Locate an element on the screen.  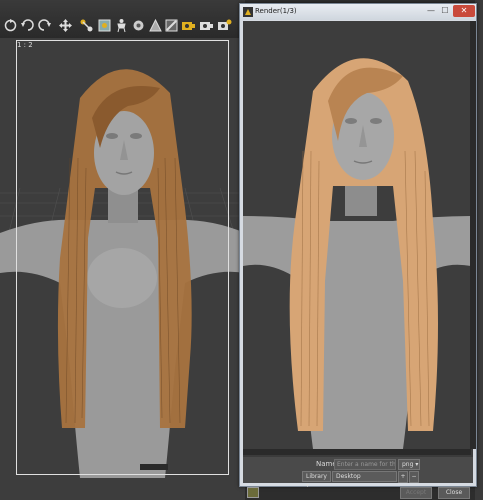
joint-tool-icon is located at coordinates (86, 25).